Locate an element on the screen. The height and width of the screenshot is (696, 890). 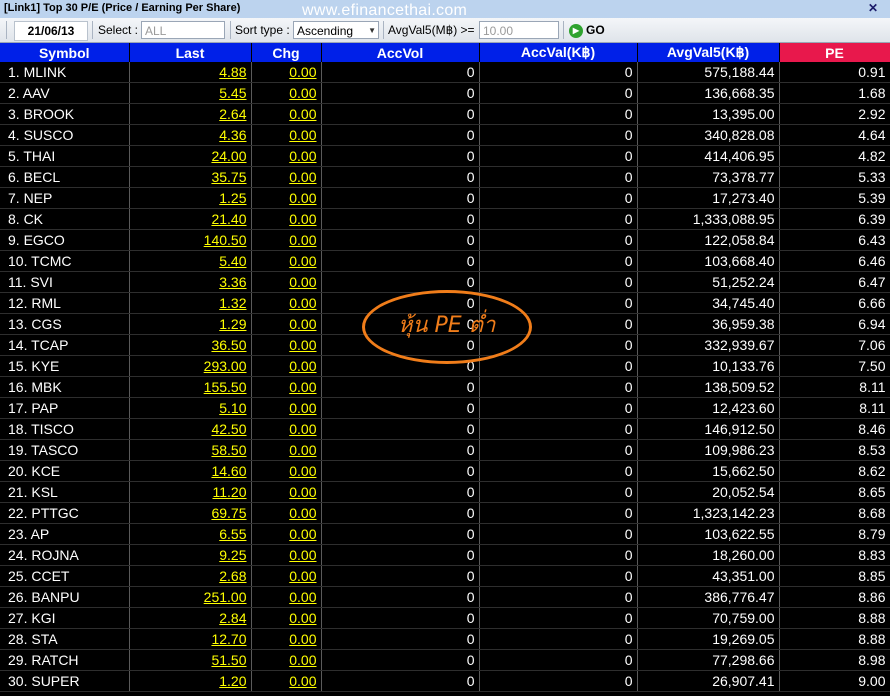
last-price-link: 251.00 is located at coordinates (190, 597).